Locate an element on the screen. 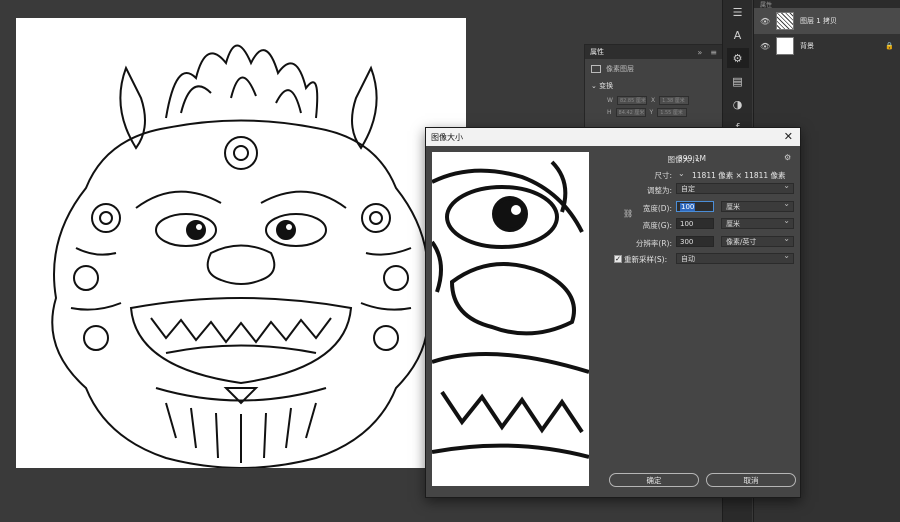 This screenshot has height=522, width=900. dialog-titlebar: 图像大小 ✕ is located at coordinates (613, 137).